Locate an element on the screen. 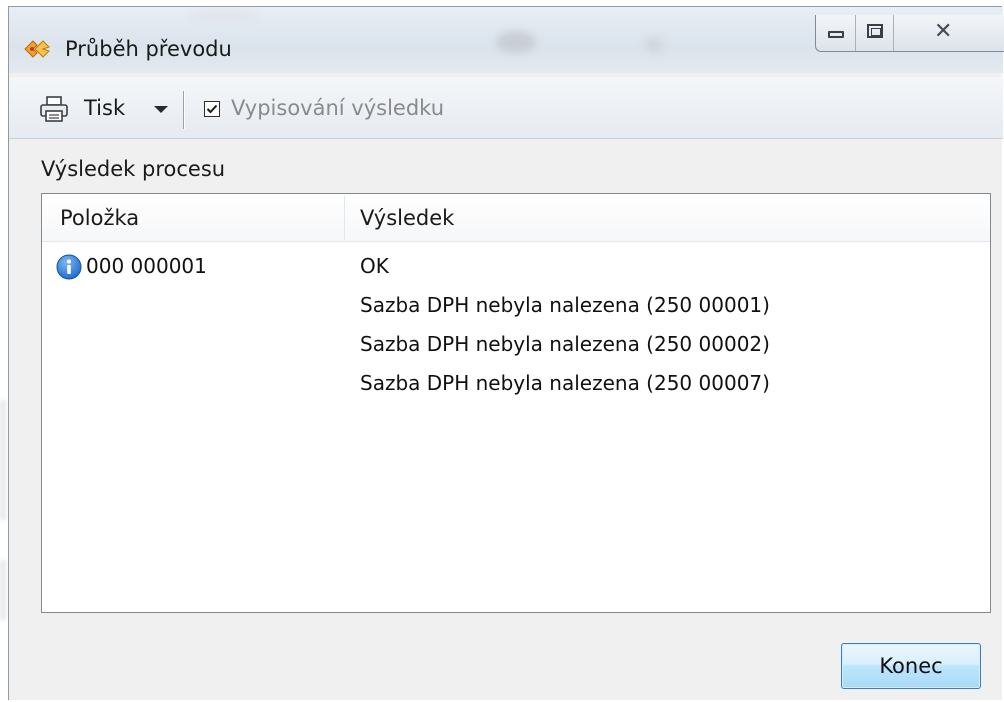  minimize-icon is located at coordinates (836, 34).